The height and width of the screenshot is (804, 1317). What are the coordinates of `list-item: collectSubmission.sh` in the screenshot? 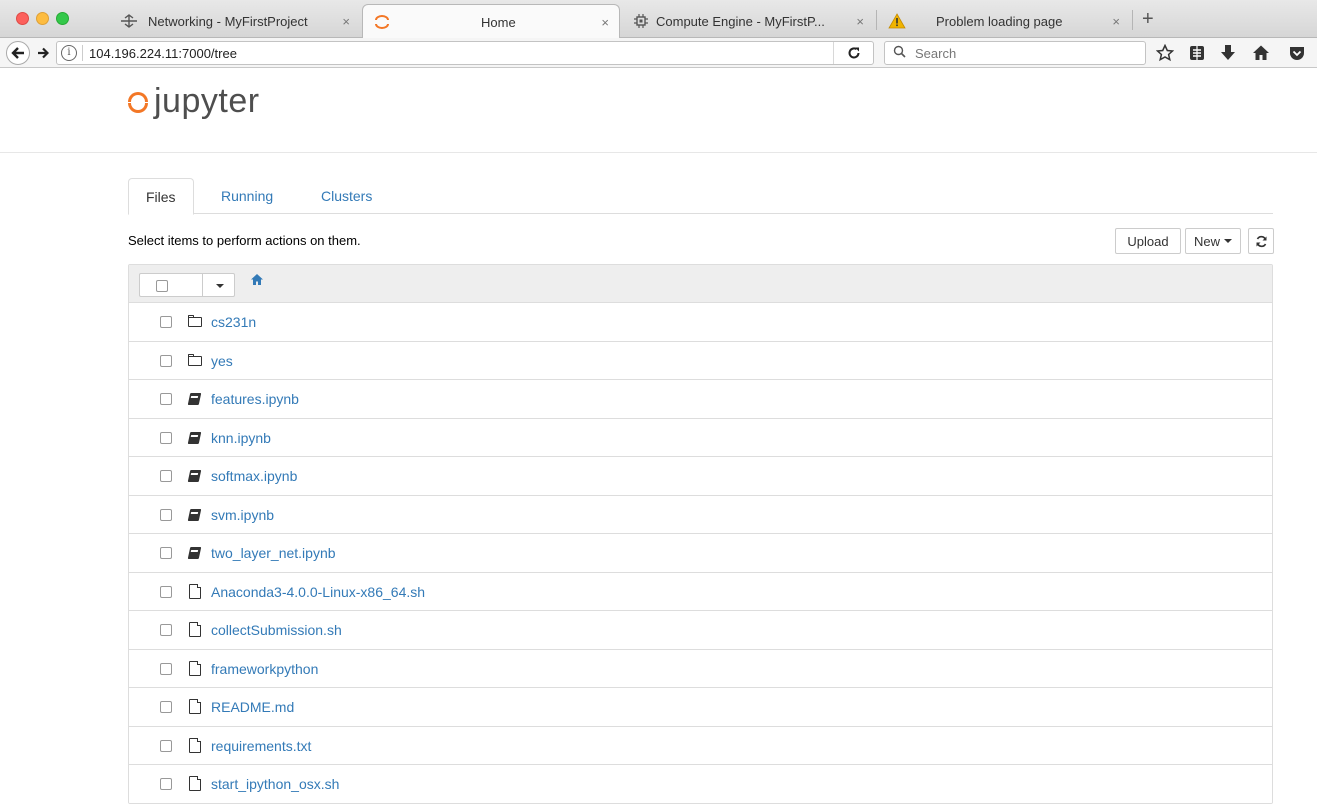 It's located at (700, 630).